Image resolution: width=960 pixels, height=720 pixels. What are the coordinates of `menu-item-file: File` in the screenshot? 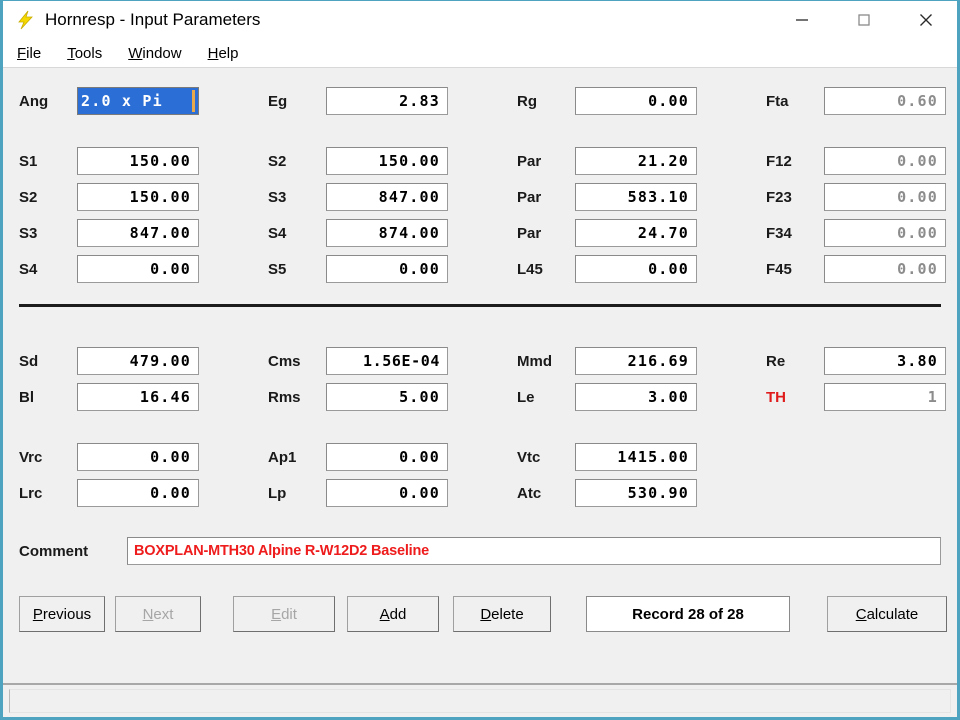 It's located at (29, 53).